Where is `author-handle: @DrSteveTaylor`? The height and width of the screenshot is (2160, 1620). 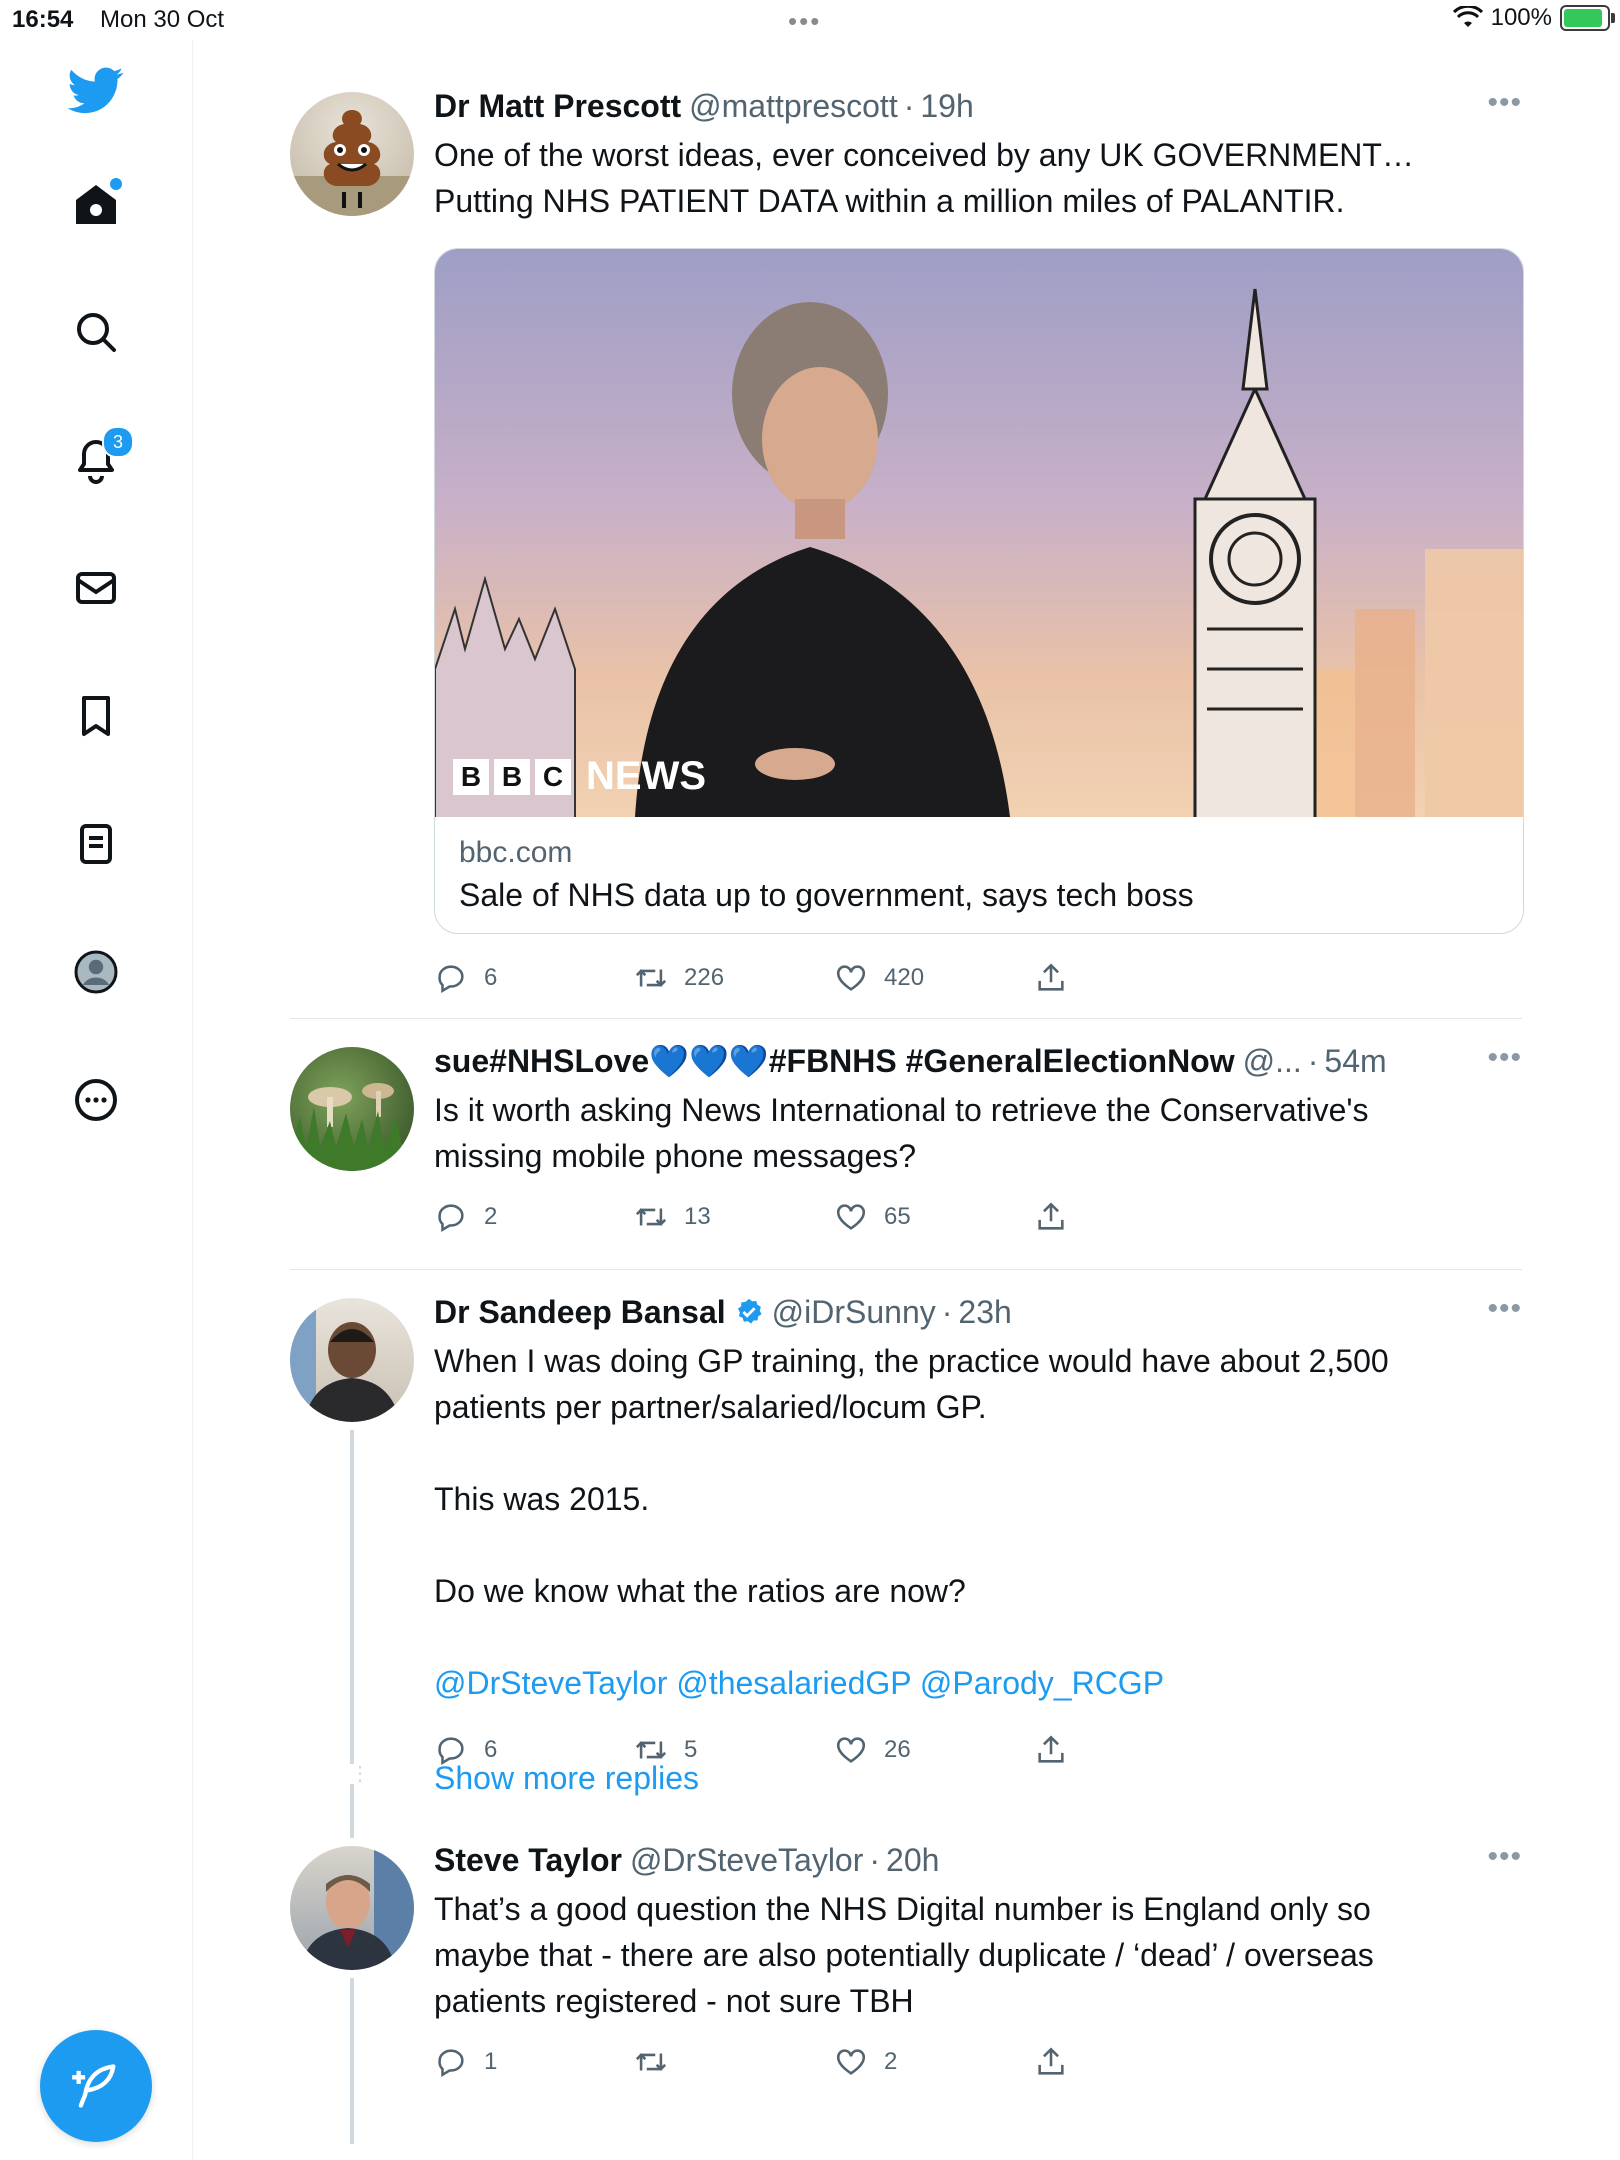
author-handle: @DrSteveTaylor is located at coordinates (746, 1860).